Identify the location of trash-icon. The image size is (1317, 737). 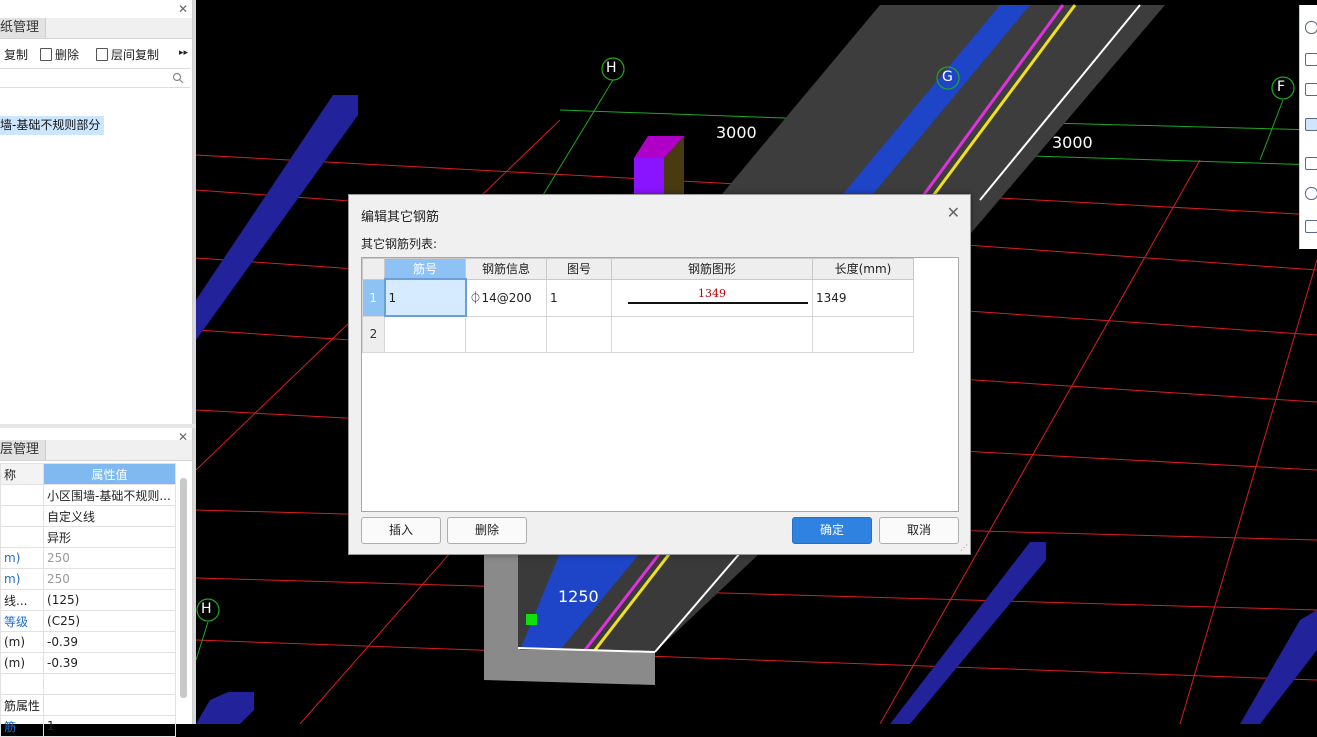
(46, 54).